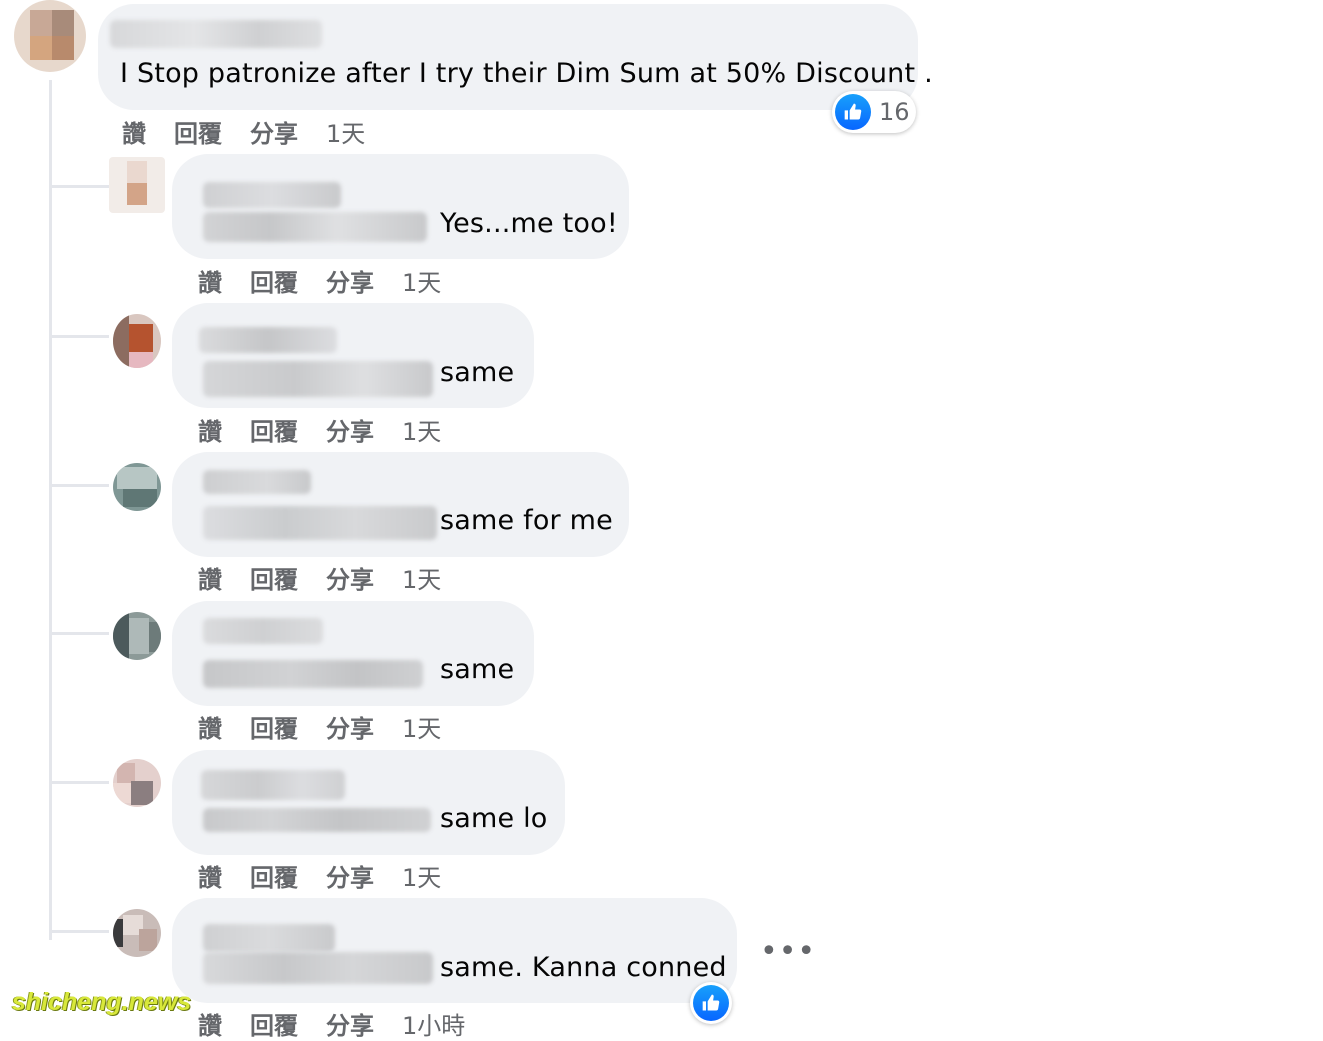  What do you see at coordinates (526, 520) in the screenshot?
I see `reply-text: same for me` at bounding box center [526, 520].